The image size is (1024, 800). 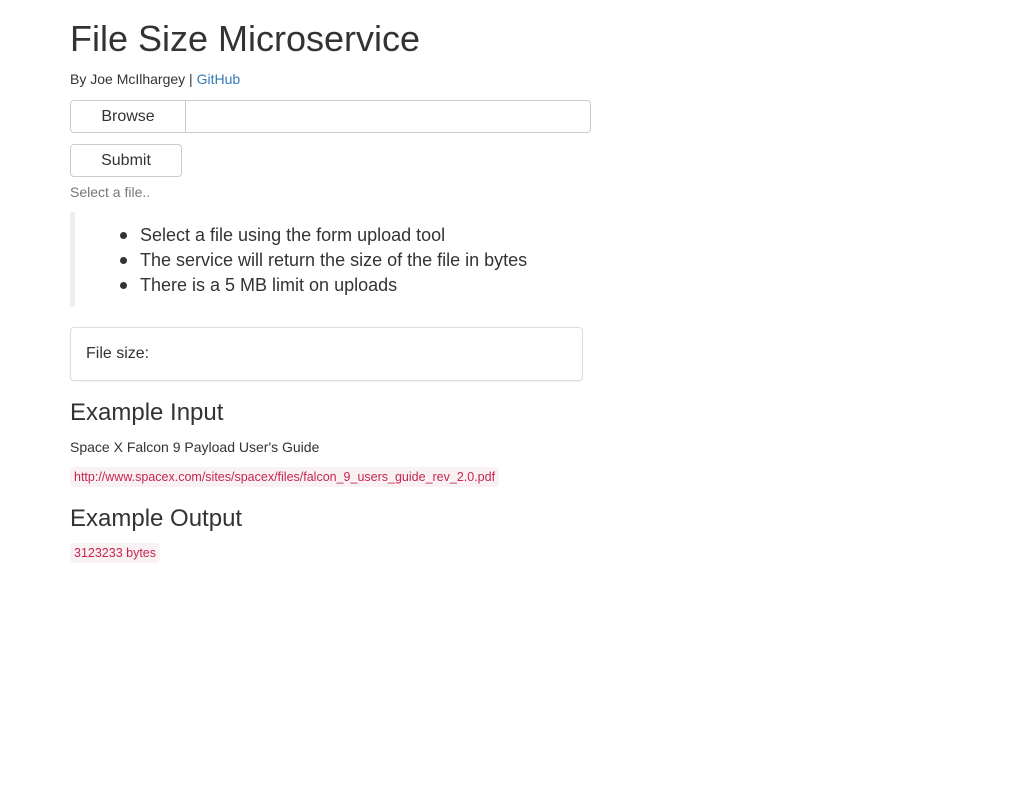 What do you see at coordinates (126, 160) in the screenshot?
I see `submit-button: Submit` at bounding box center [126, 160].